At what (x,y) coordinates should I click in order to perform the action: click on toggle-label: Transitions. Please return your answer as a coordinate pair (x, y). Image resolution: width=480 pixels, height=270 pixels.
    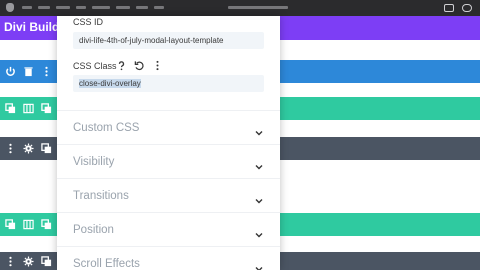
    Looking at the image, I should click on (101, 195).